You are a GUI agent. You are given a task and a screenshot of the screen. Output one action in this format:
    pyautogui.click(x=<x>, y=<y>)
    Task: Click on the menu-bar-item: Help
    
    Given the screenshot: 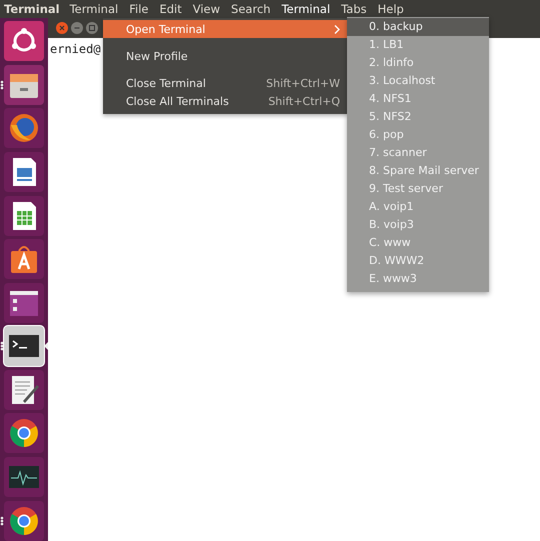 What is the action you would take?
    pyautogui.click(x=390, y=9)
    